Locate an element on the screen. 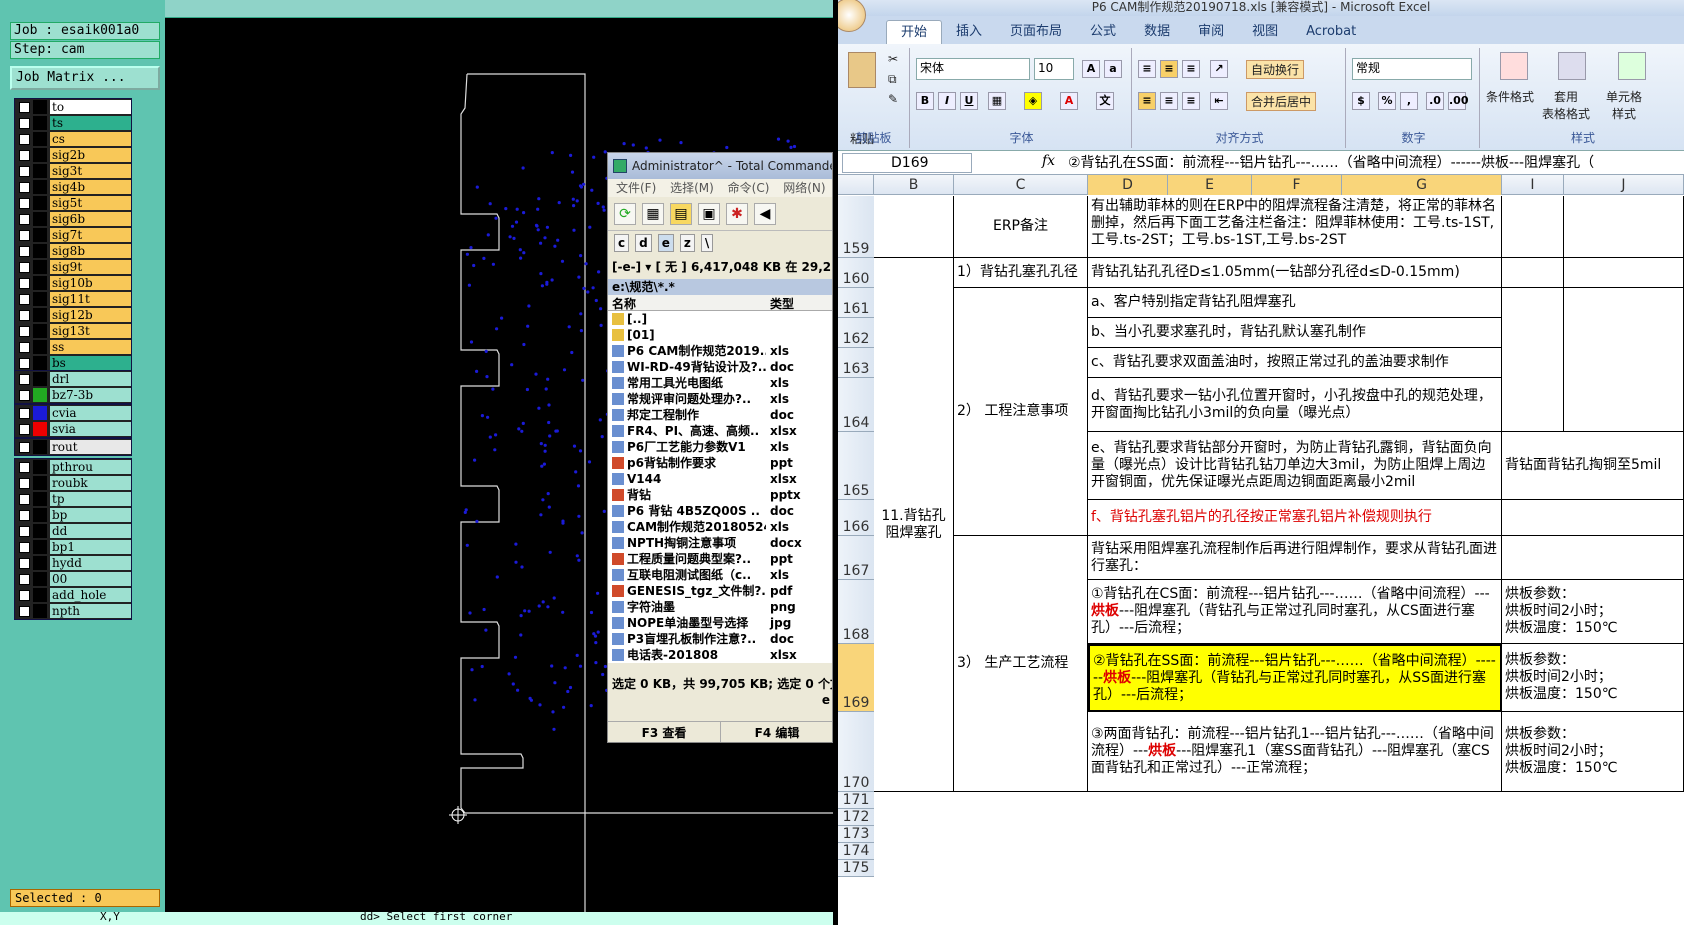 This screenshot has height=925, width=1684. tab-acrobat: Acrobat is located at coordinates (1331, 32).